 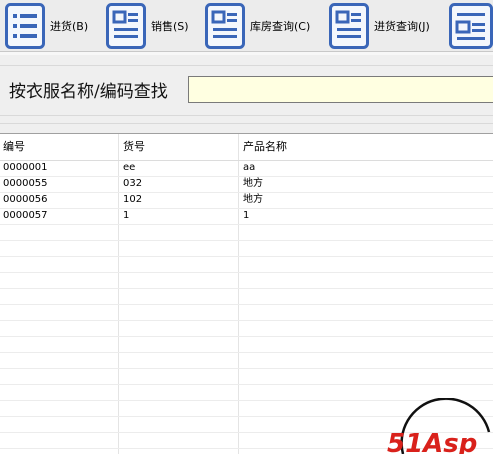 What do you see at coordinates (432, 441) in the screenshot?
I see `watermark-text: 51Asp` at bounding box center [432, 441].